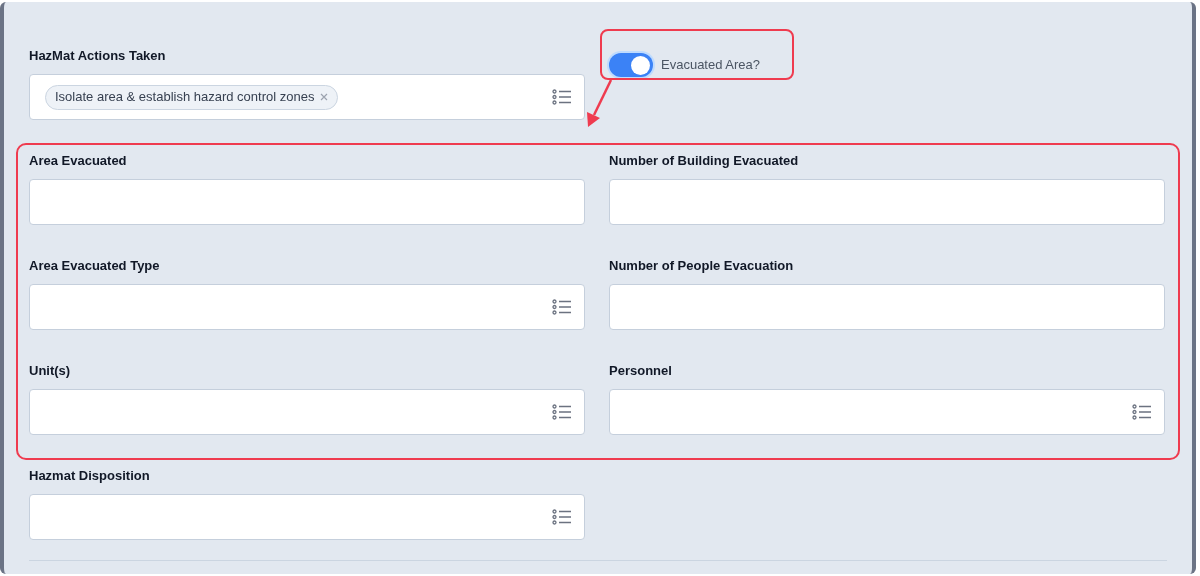 The width and height of the screenshot is (1200, 576). What do you see at coordinates (702, 266) in the screenshot?
I see `field-label: Number of People Evacuation` at bounding box center [702, 266].